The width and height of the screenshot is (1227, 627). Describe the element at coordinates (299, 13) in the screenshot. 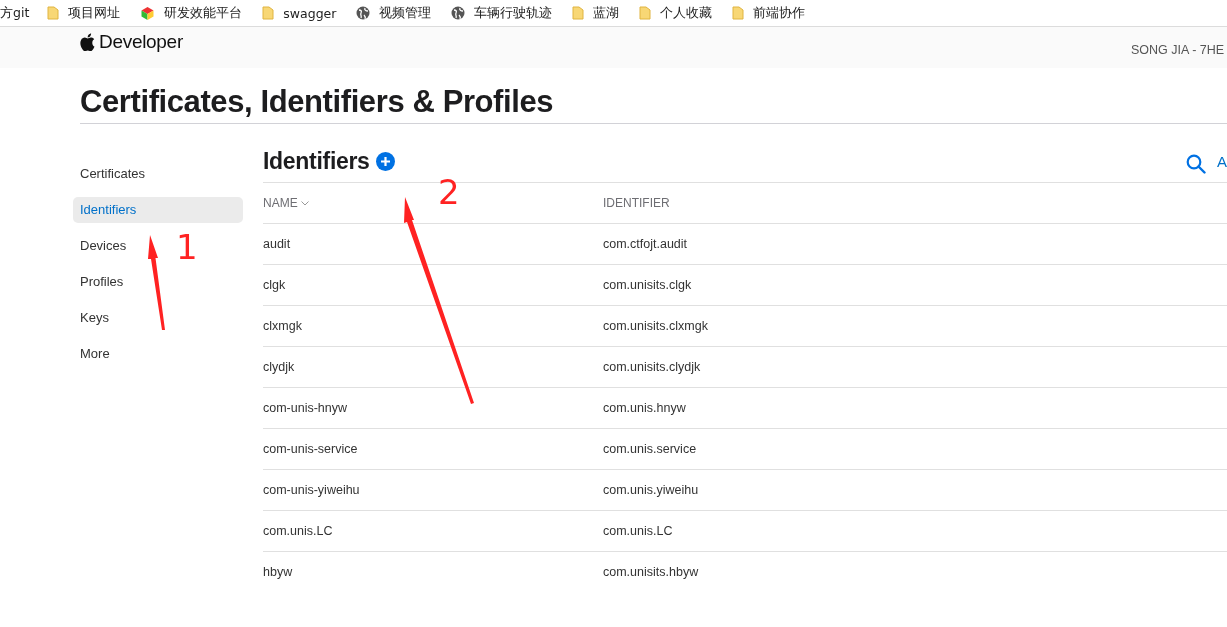

I see `bookmark-link: swagger` at that location.